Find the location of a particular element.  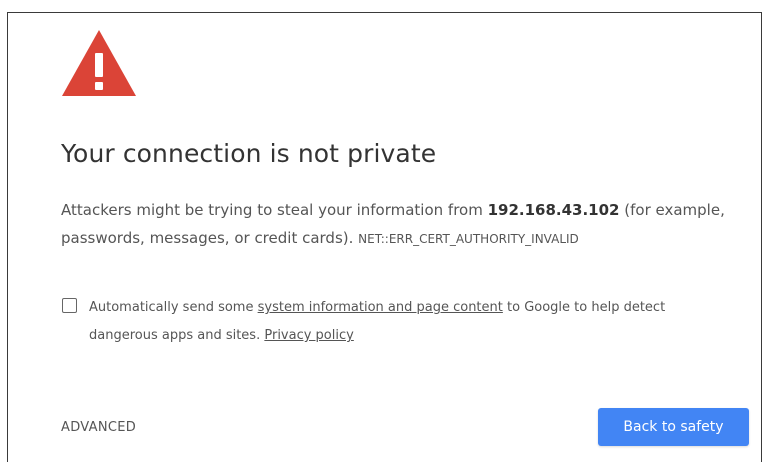

privacy-policy-link: Privacy policy is located at coordinates (308, 335).